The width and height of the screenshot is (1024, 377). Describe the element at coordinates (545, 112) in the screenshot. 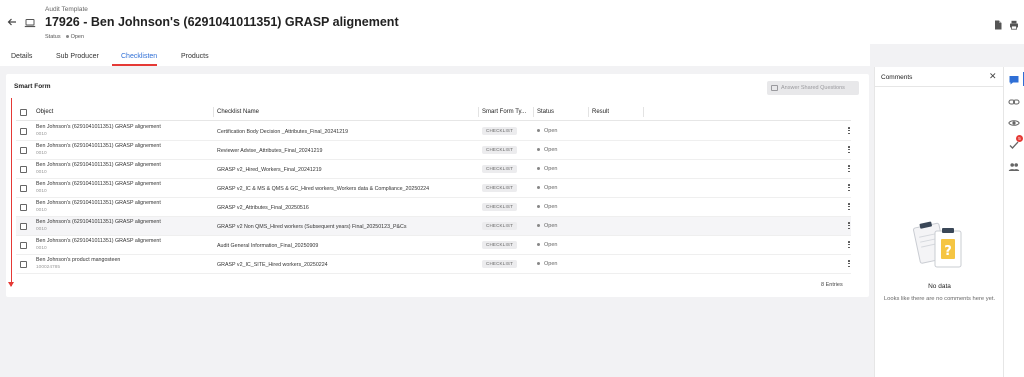

I see `column-header-status: Status` at that location.